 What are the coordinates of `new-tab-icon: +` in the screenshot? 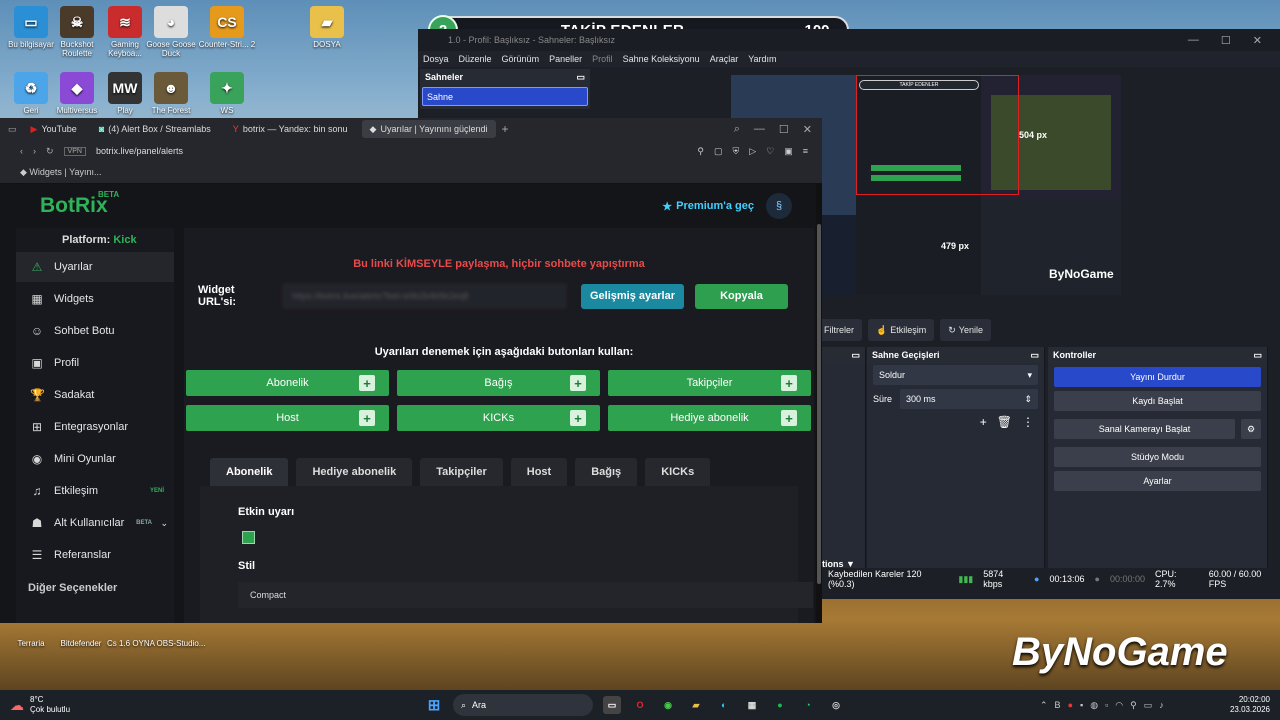 It's located at (505, 129).